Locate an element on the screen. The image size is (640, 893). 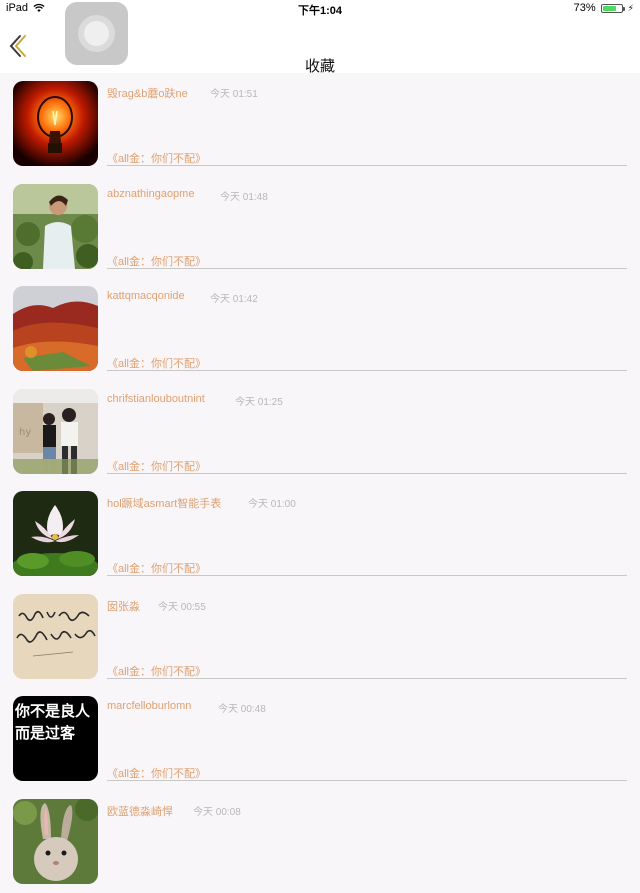
item-timestamp: 今天 00:48 is located at coordinates (242, 707).